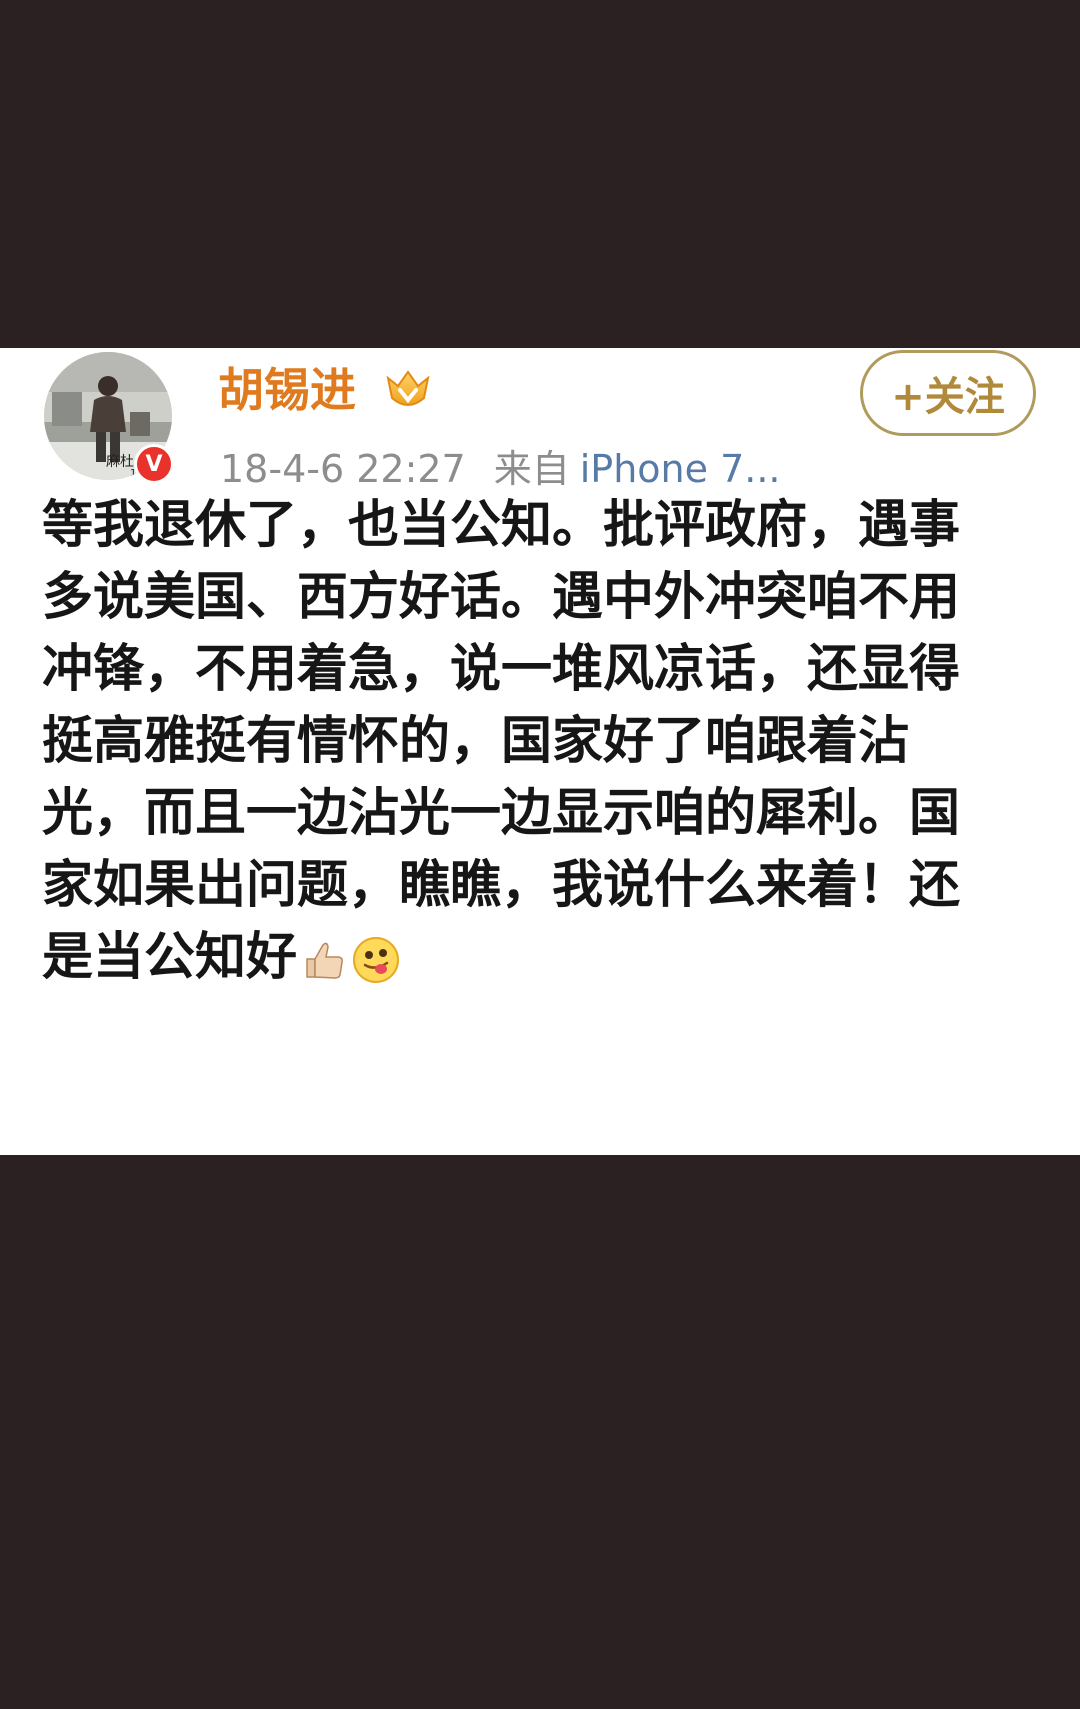 The width and height of the screenshot is (1080, 1709). I want to click on post-body-line: 挺高雅挺有情怀的，国家好了咱跟着沾, so click(476, 741).